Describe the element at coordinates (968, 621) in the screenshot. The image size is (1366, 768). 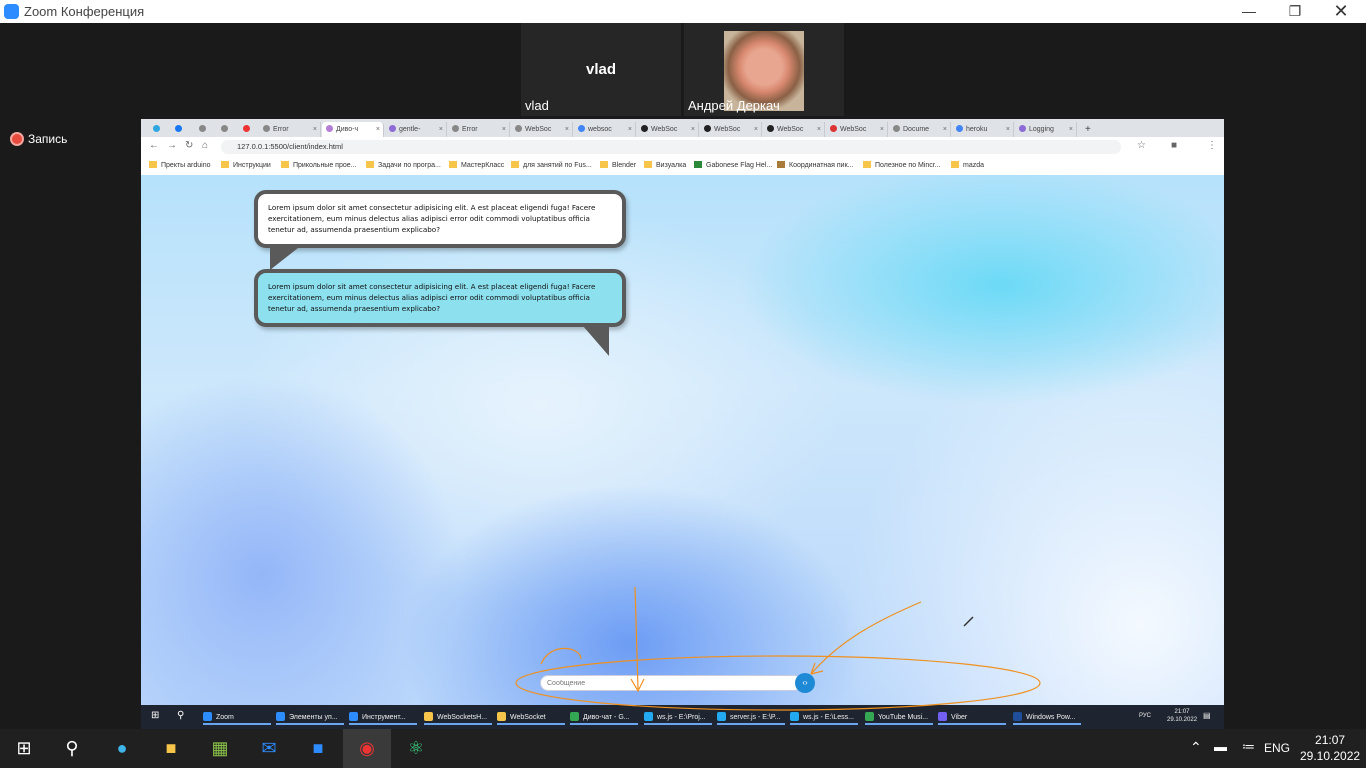
I see `pen-cursor-icon` at that location.